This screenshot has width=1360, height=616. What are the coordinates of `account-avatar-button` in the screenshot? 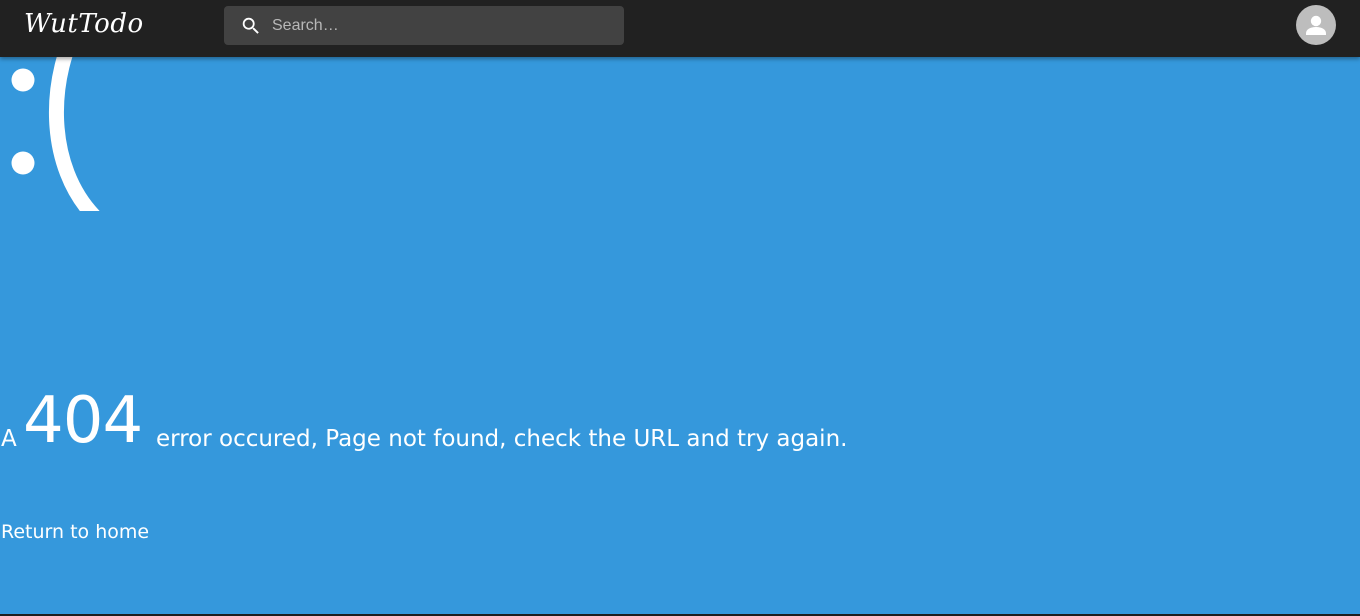 It's located at (1316, 25).